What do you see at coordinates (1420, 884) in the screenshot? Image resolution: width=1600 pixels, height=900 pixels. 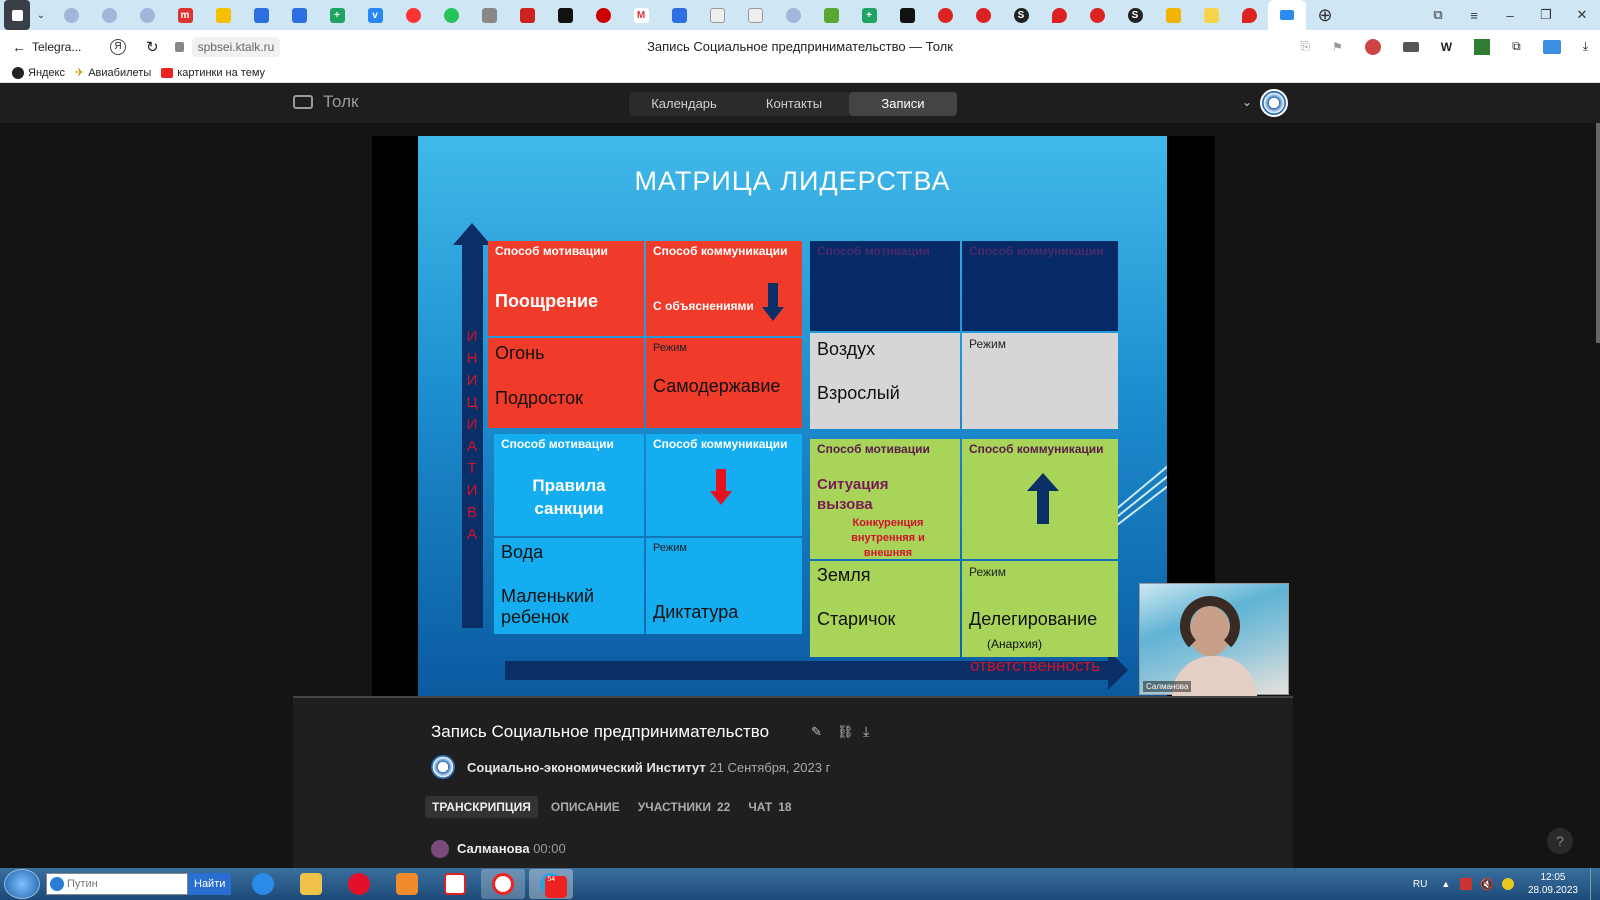 I see `language-indicator: RU` at bounding box center [1420, 884].